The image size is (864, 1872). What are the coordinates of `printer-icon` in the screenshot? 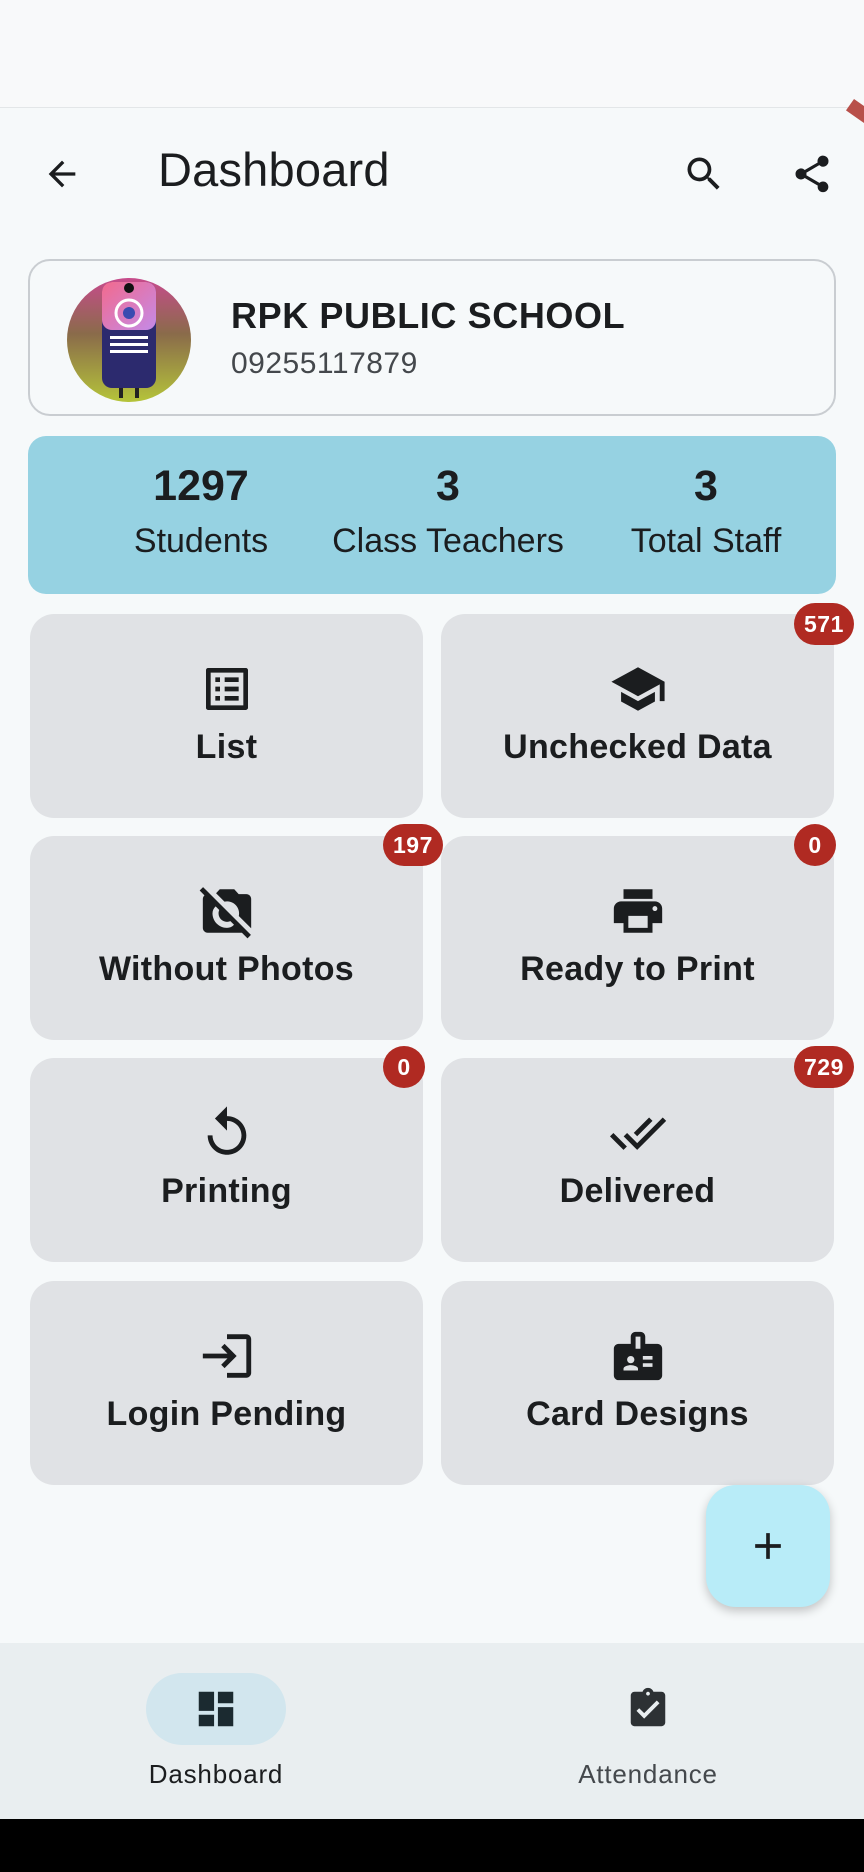 It's located at (638, 911).